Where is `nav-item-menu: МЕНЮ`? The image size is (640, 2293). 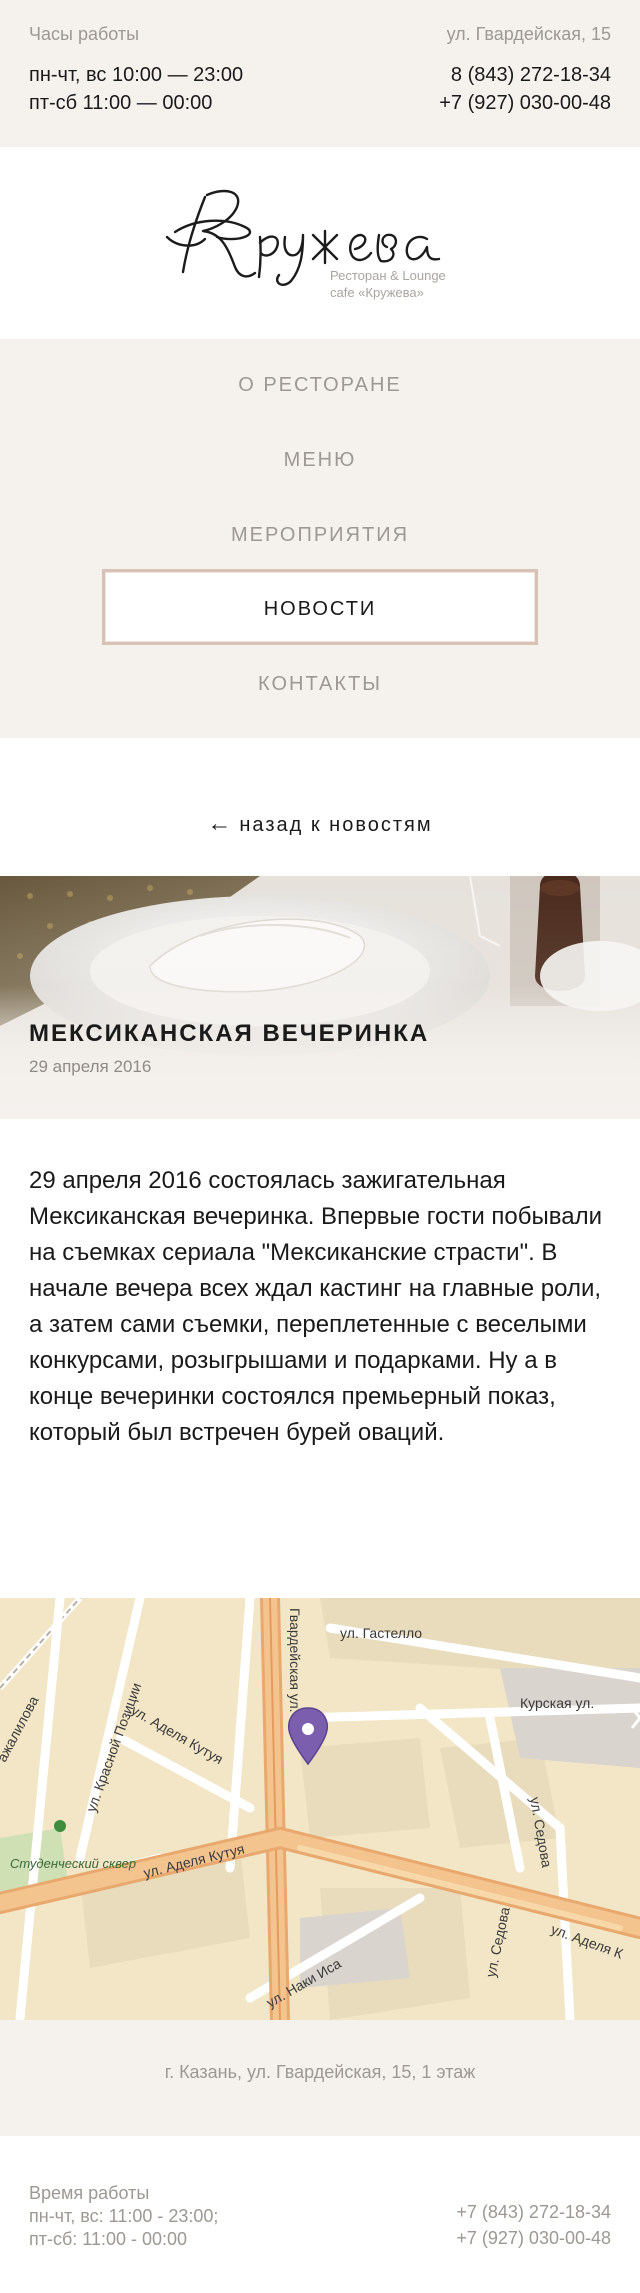 nav-item-menu: МЕНЮ is located at coordinates (320, 460).